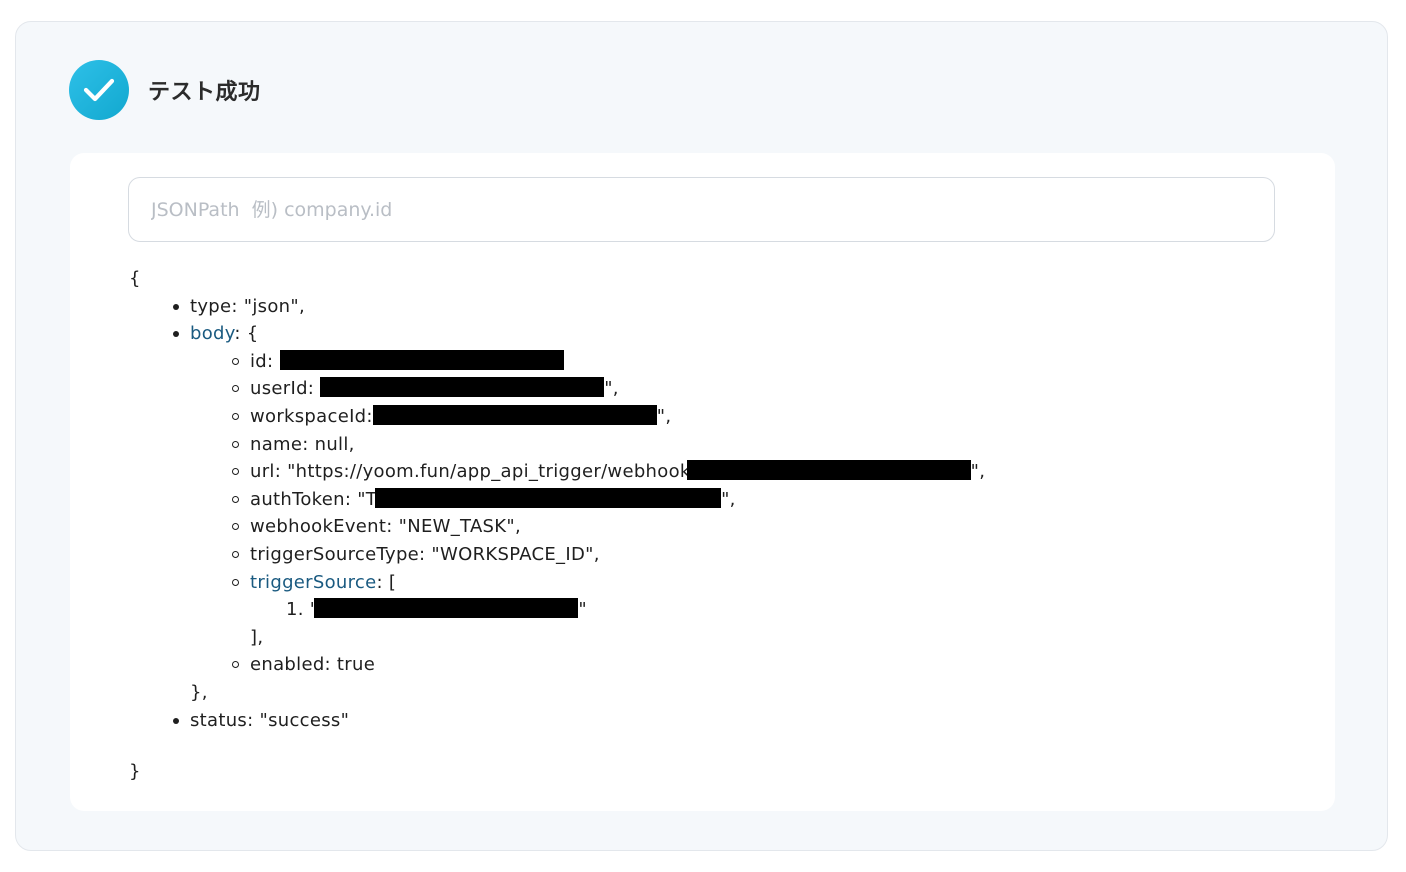  I want to click on redacted-url, so click(828, 470).